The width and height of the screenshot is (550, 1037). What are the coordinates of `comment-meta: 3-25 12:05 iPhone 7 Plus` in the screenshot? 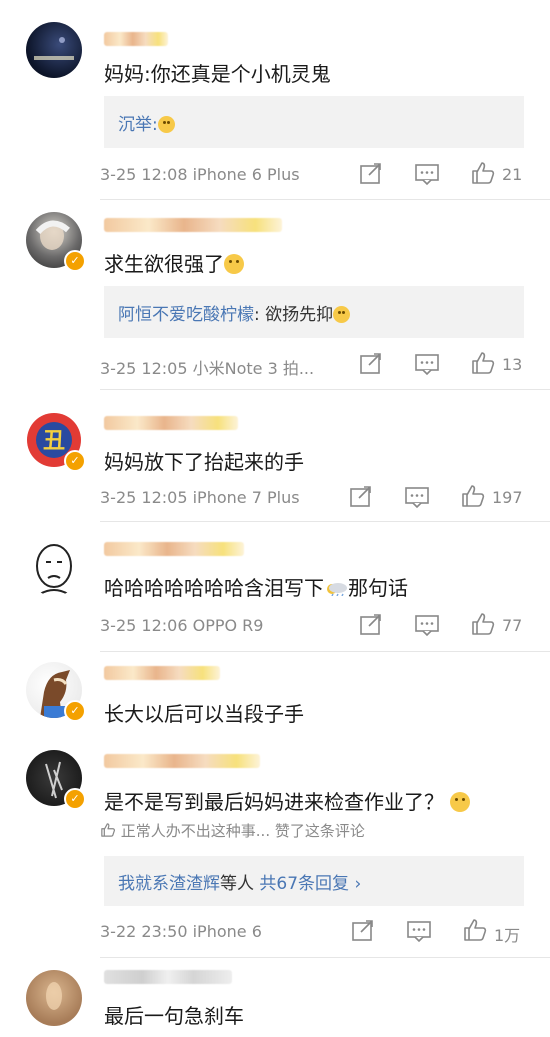 It's located at (200, 497).